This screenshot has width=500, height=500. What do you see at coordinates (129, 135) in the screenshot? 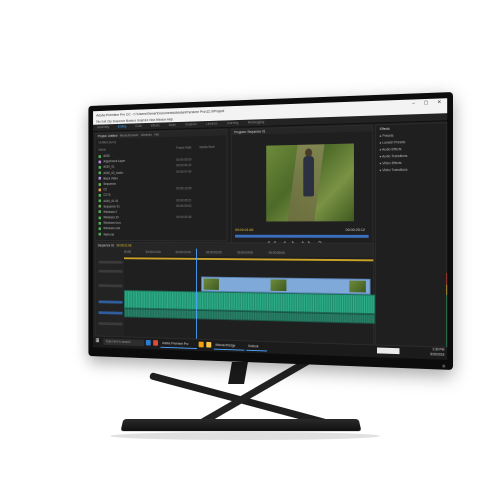
I see `tab-media-browser: Media Browser` at bounding box center [129, 135].